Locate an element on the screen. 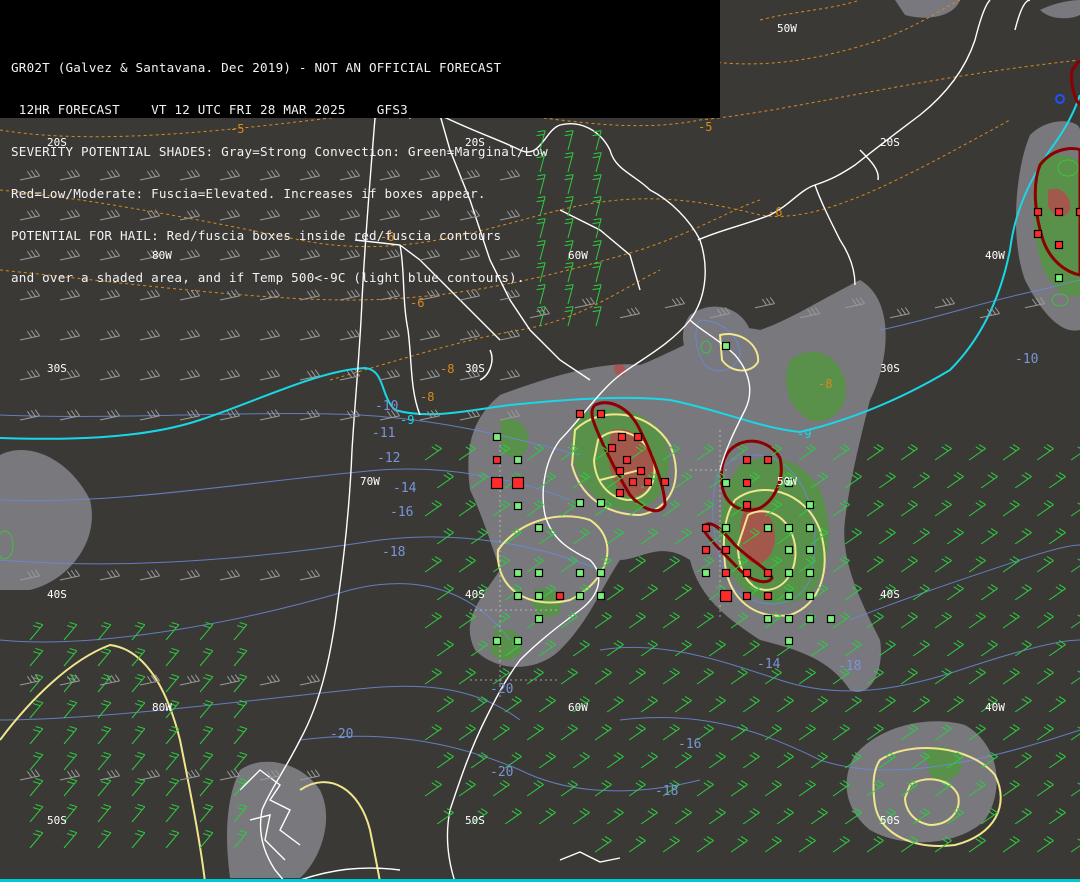 Image resolution: width=1080 pixels, height=882 pixels. contour-label: -12 is located at coordinates (388, 458).